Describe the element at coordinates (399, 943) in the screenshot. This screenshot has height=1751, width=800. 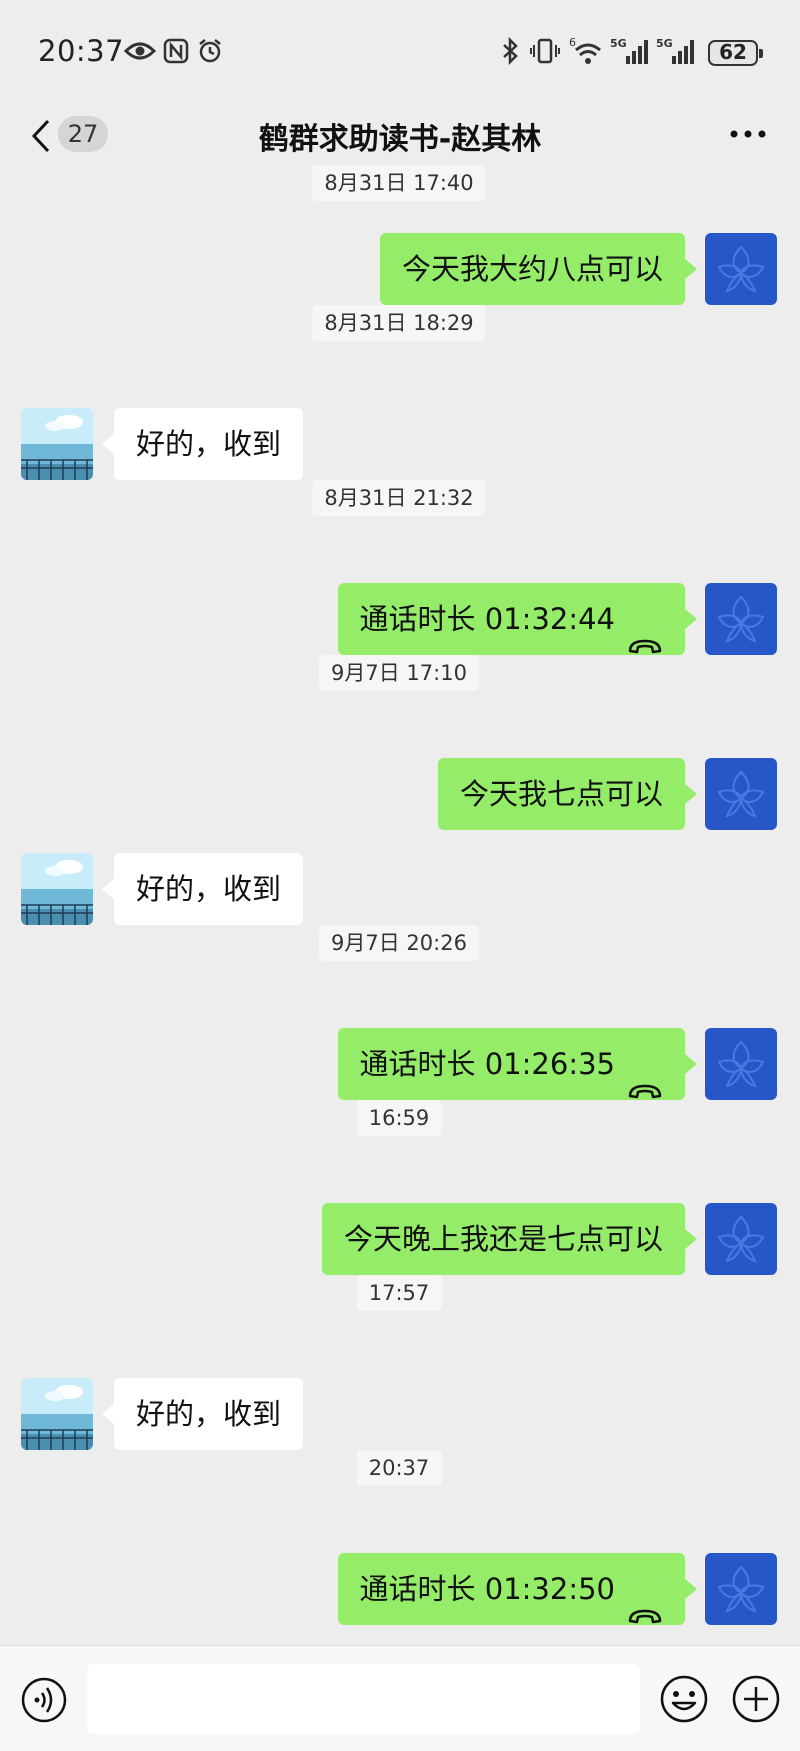
I see `timestamp: 9月7日 20:26` at that location.